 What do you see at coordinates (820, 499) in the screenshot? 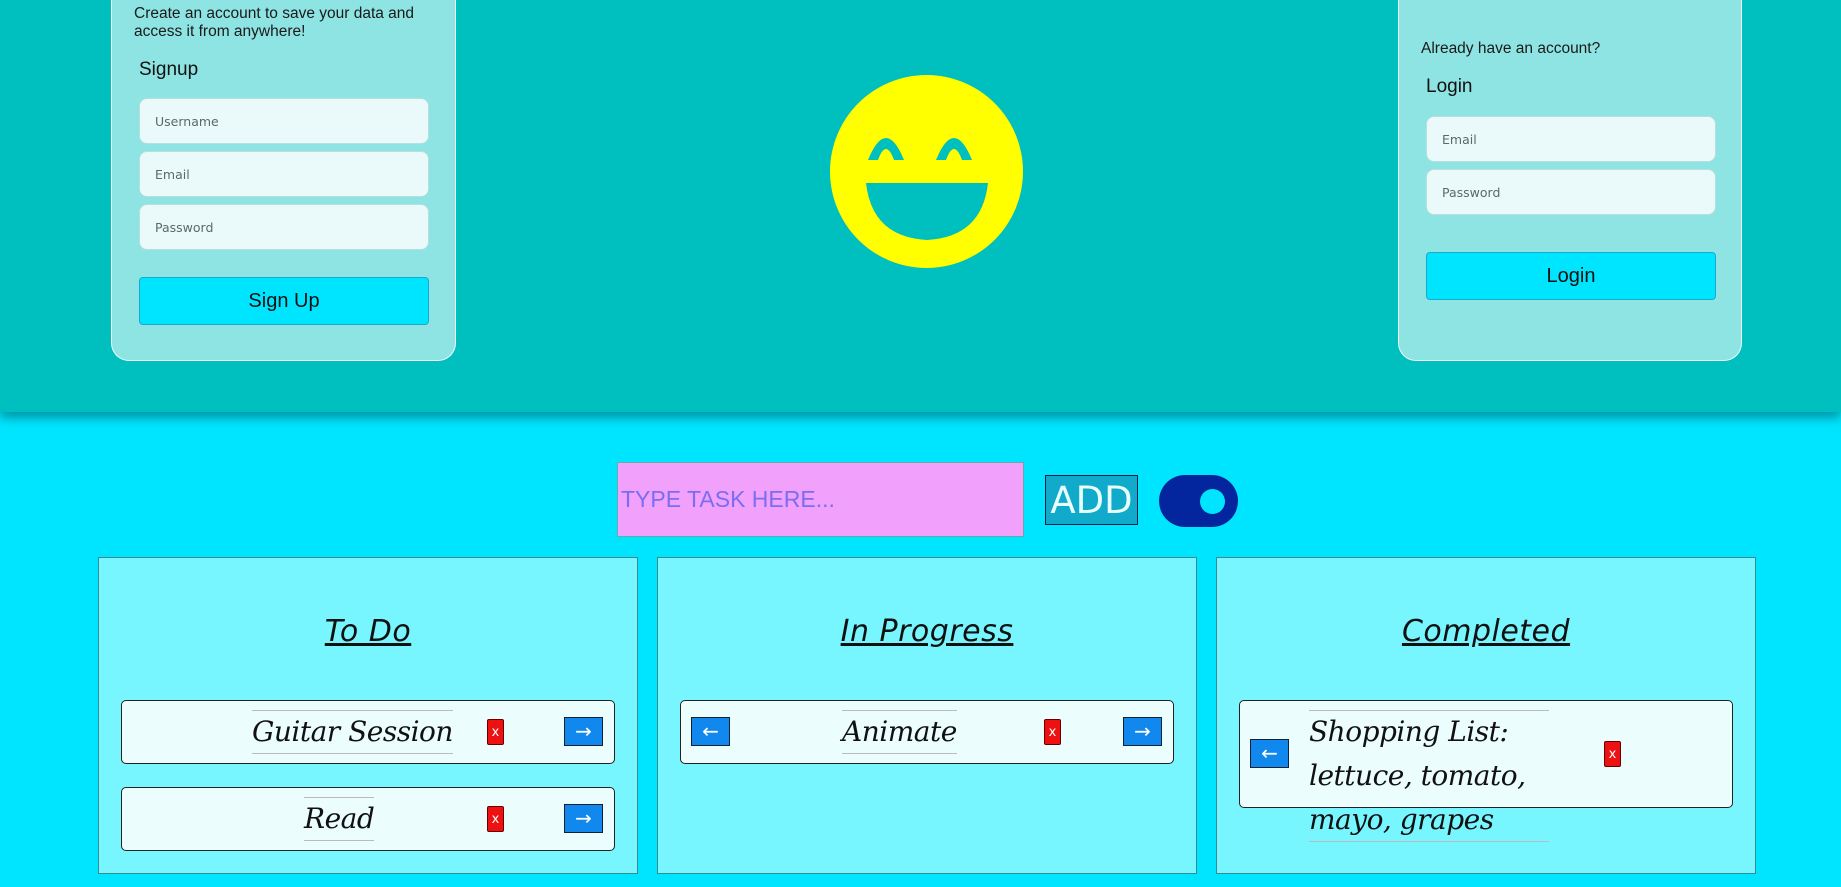
I see `task-input` at bounding box center [820, 499].